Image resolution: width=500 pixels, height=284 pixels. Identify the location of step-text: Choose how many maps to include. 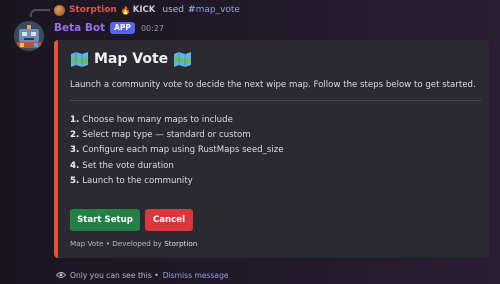
(157, 120).